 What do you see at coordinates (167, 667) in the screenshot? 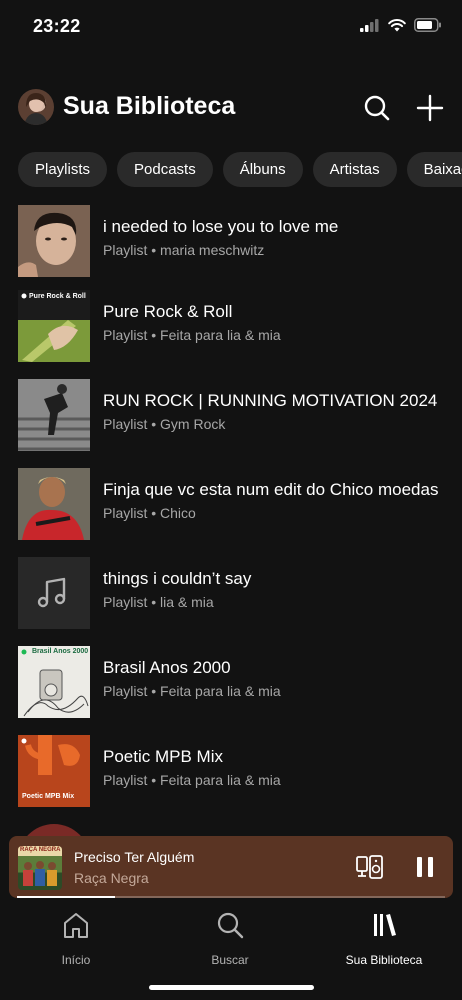
I see `item-title: Brasil Anos 2000` at bounding box center [167, 667].